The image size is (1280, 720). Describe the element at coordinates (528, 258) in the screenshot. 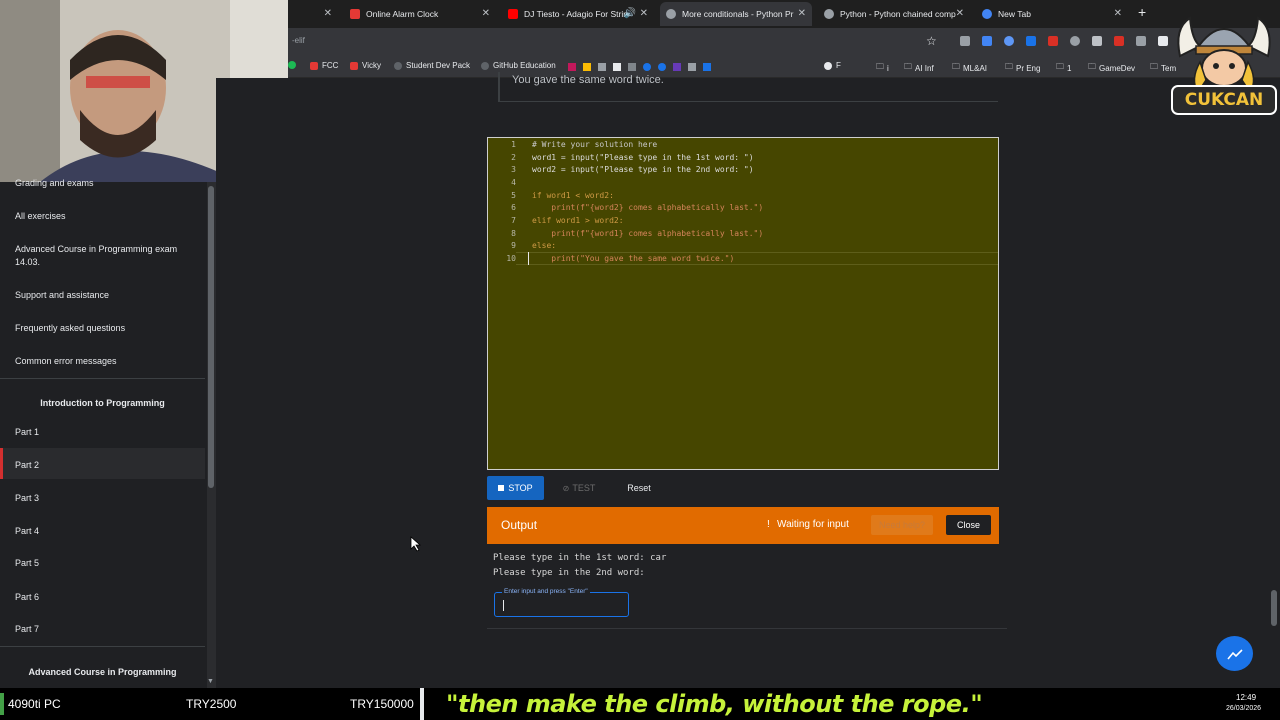

I see `text-cursor` at that location.